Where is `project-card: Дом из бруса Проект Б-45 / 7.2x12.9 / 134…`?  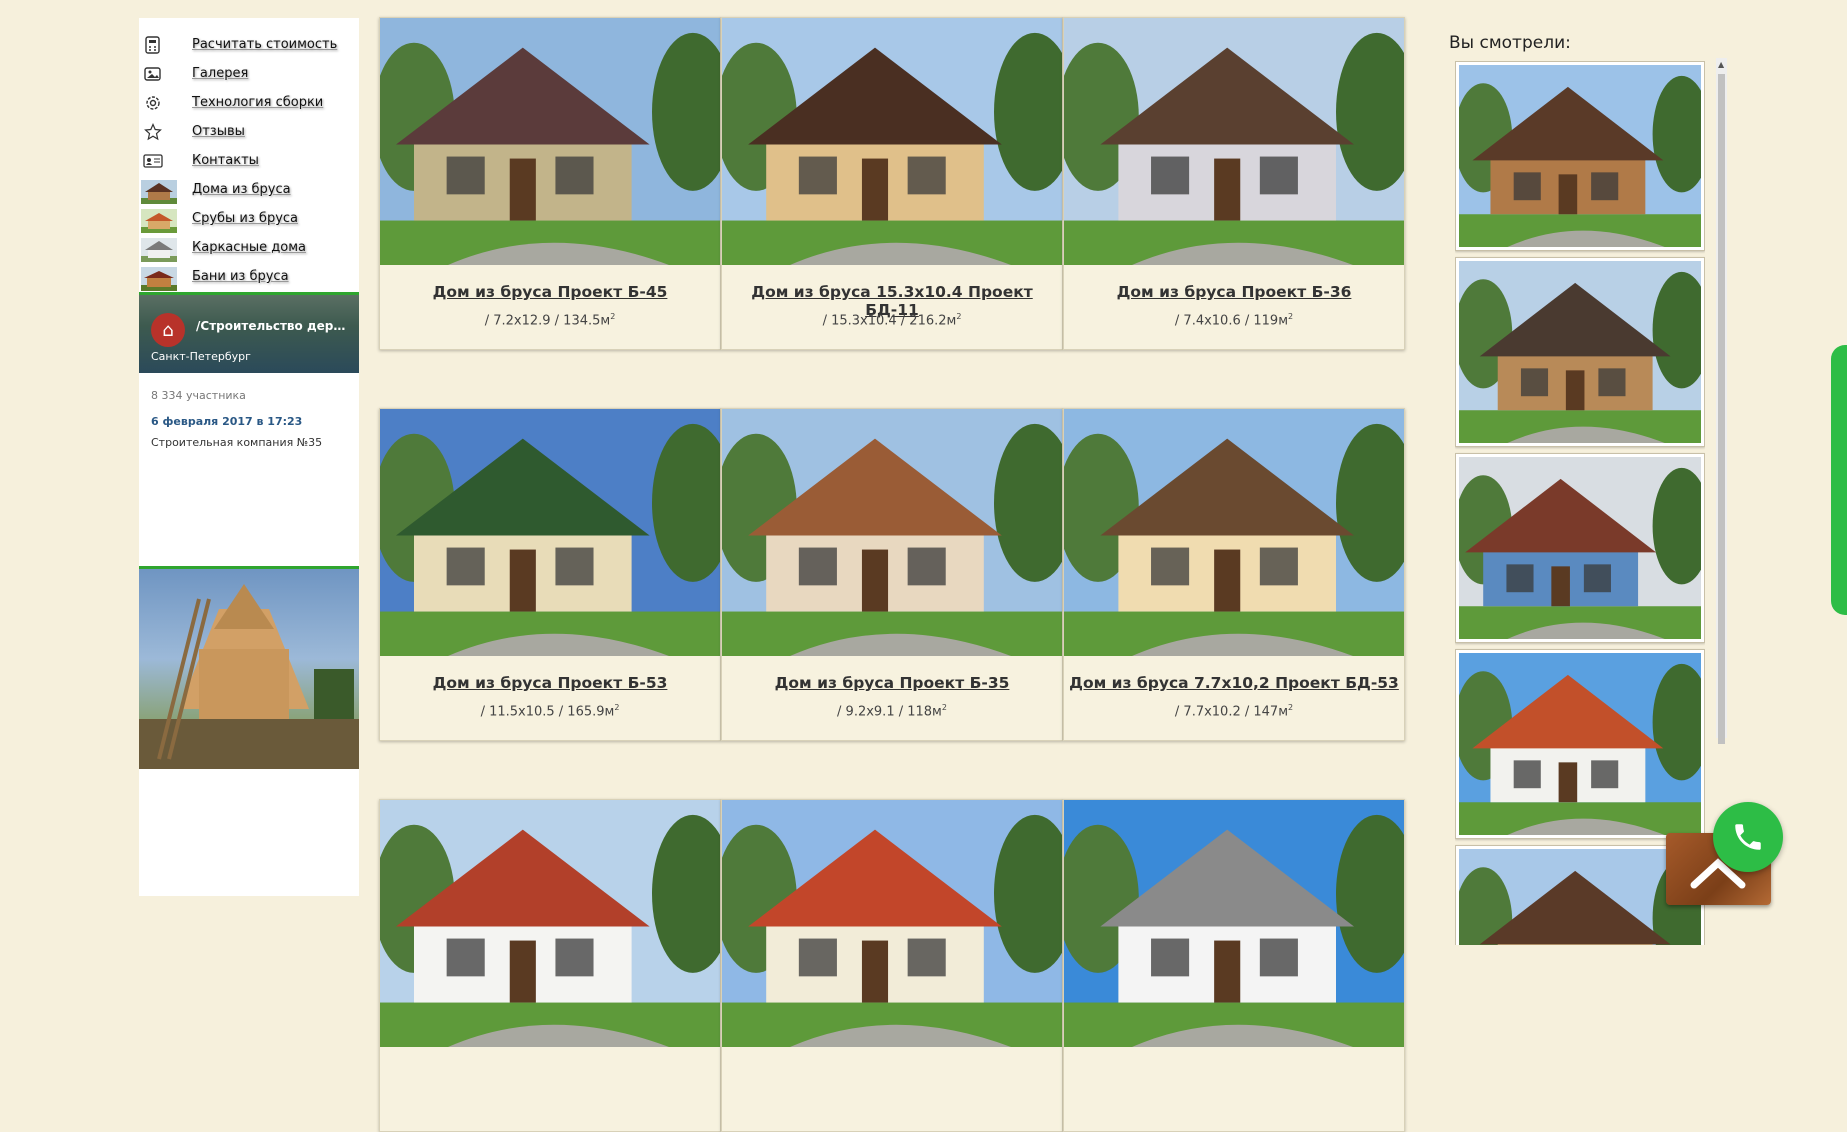 project-card: Дом из бруса Проект Б-45 / 7.2x12.9 / 134… is located at coordinates (550, 183).